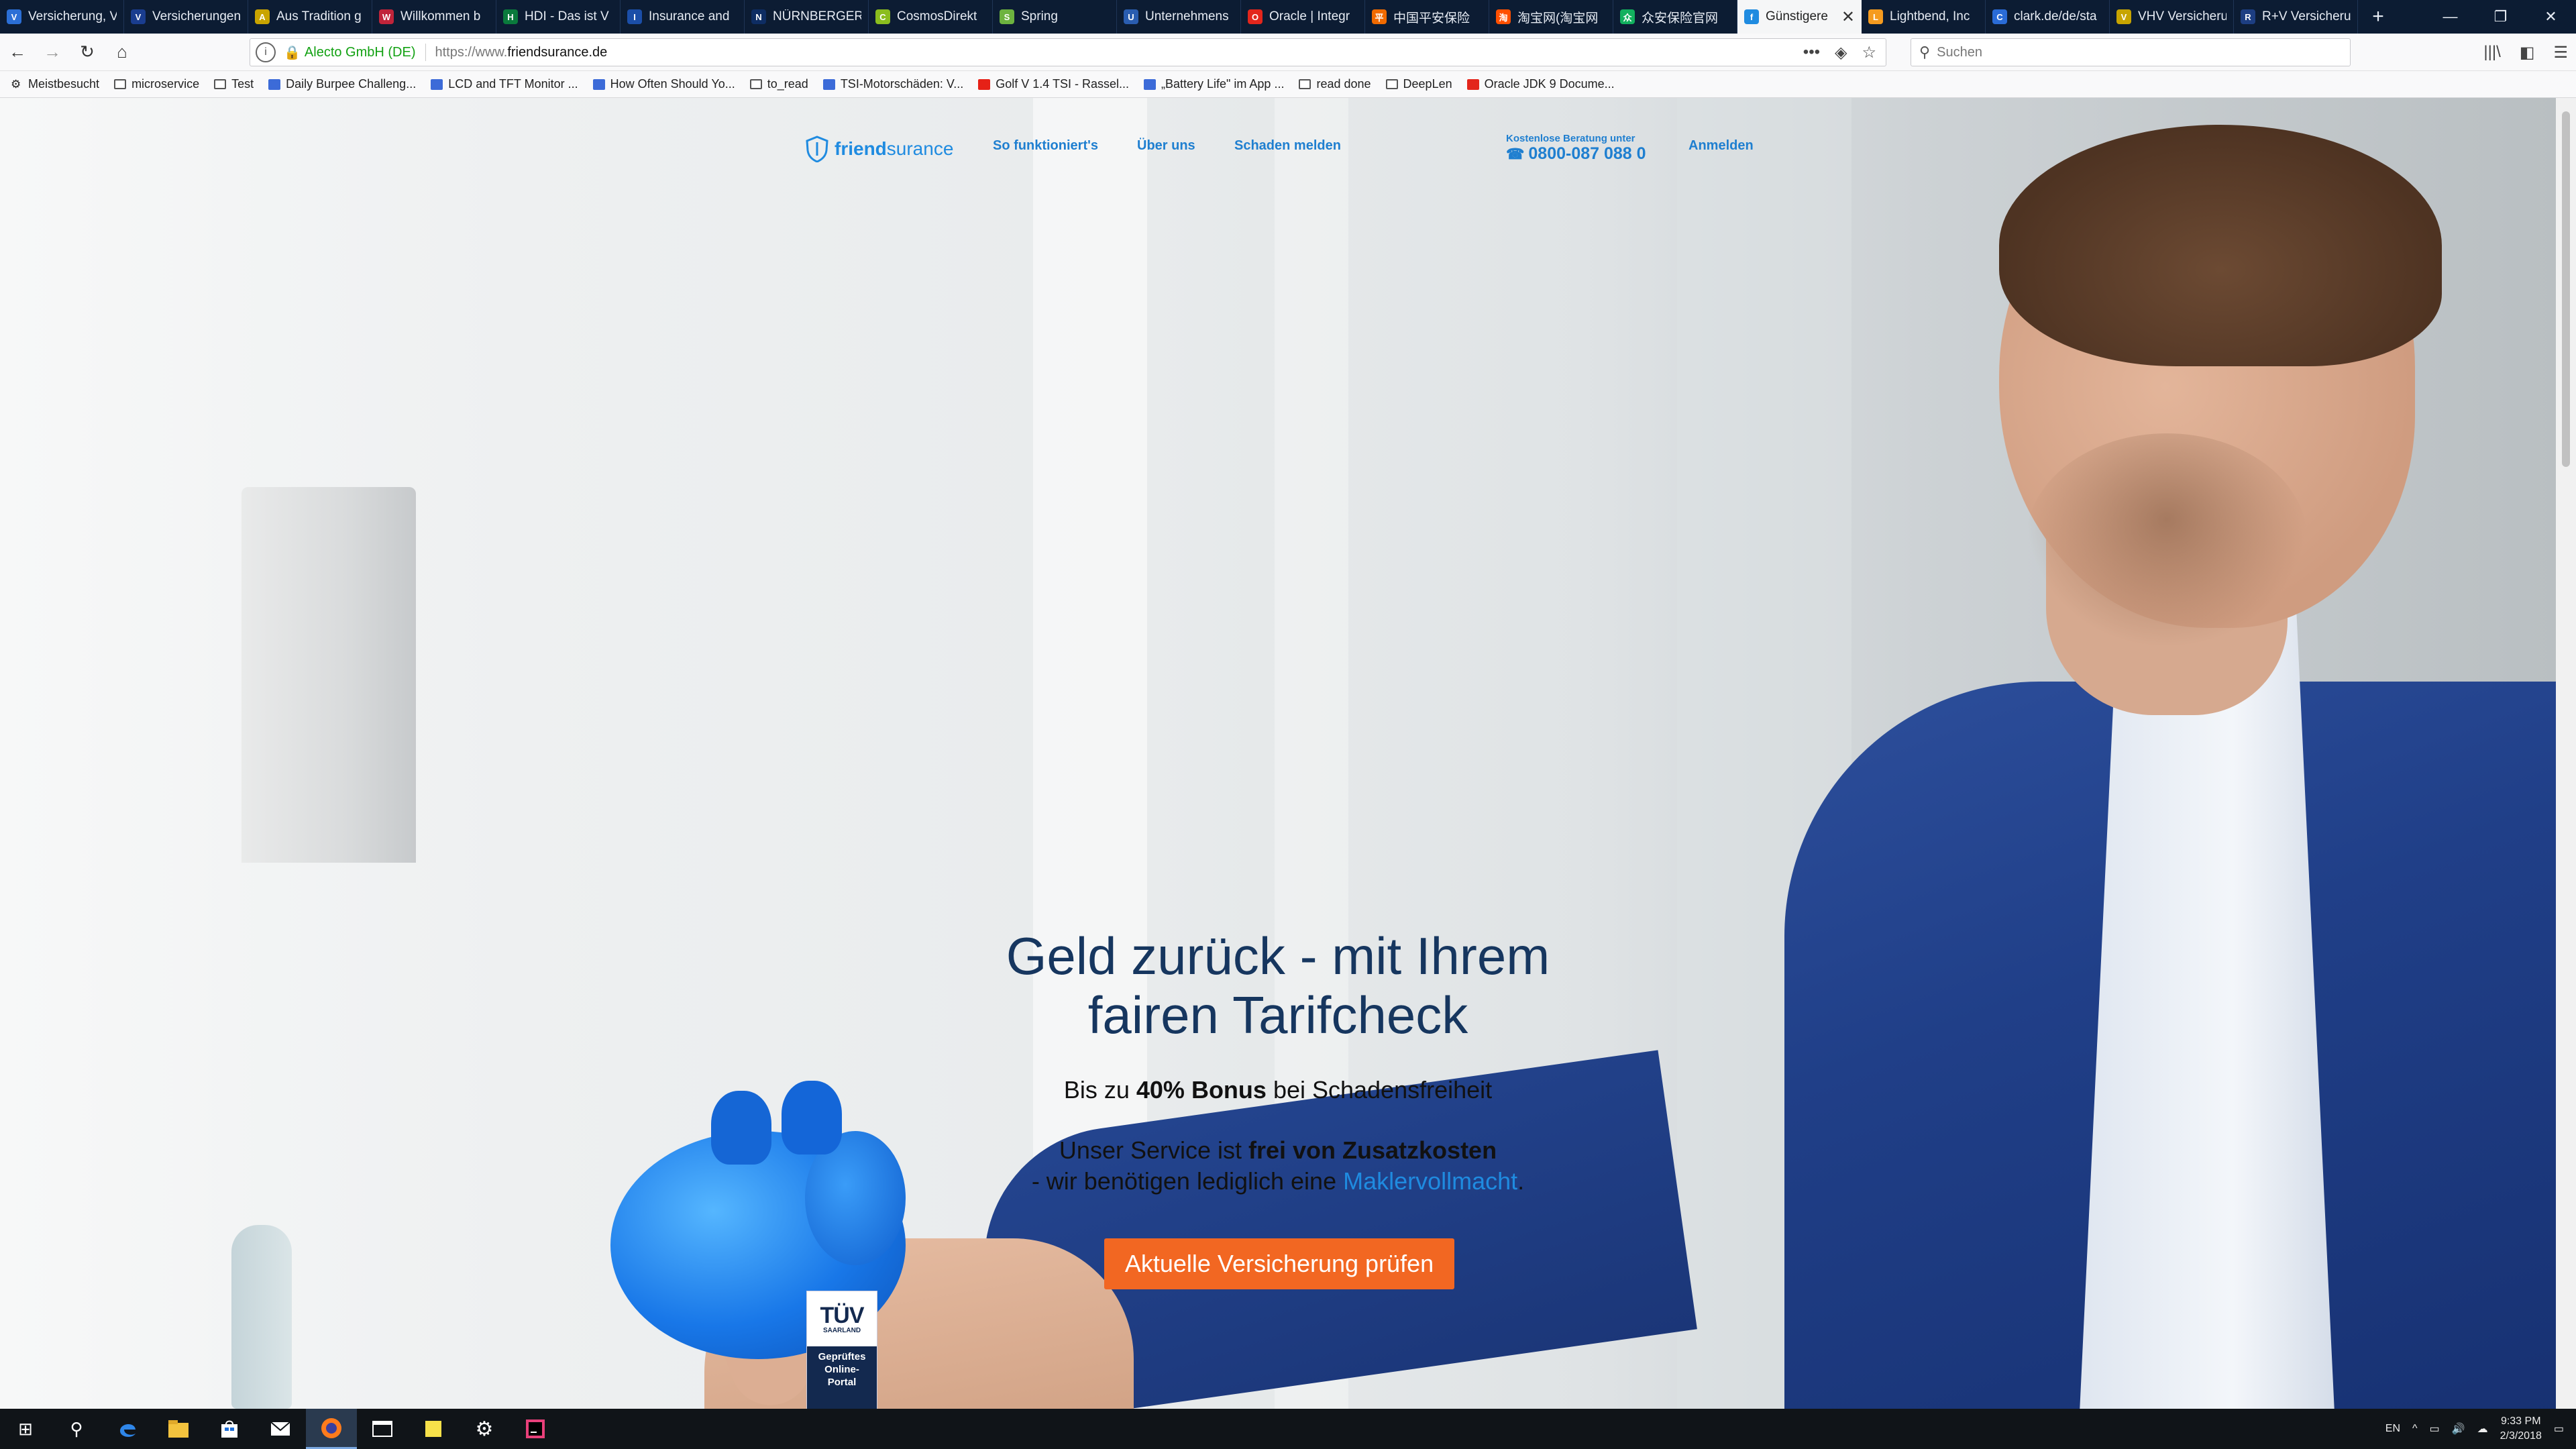  Describe the element at coordinates (186, 17) in the screenshot. I see `browser-tab: V Versicherungen` at that location.